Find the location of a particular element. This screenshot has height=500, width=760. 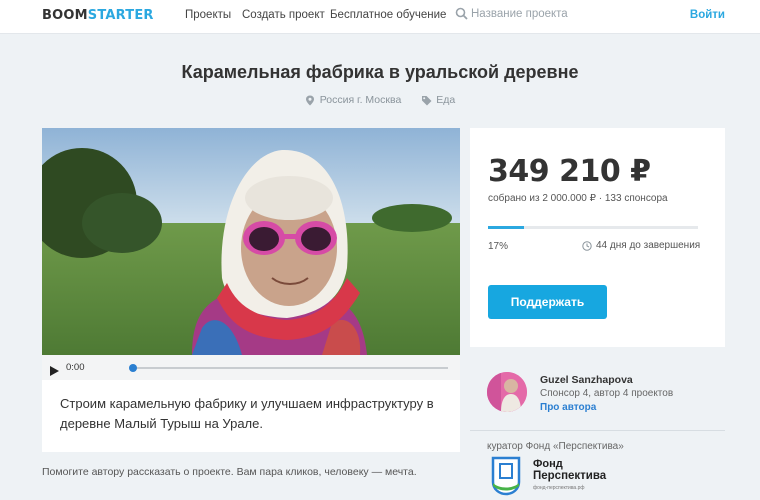

logo-text-boom: BOOM is located at coordinates (65, 15).